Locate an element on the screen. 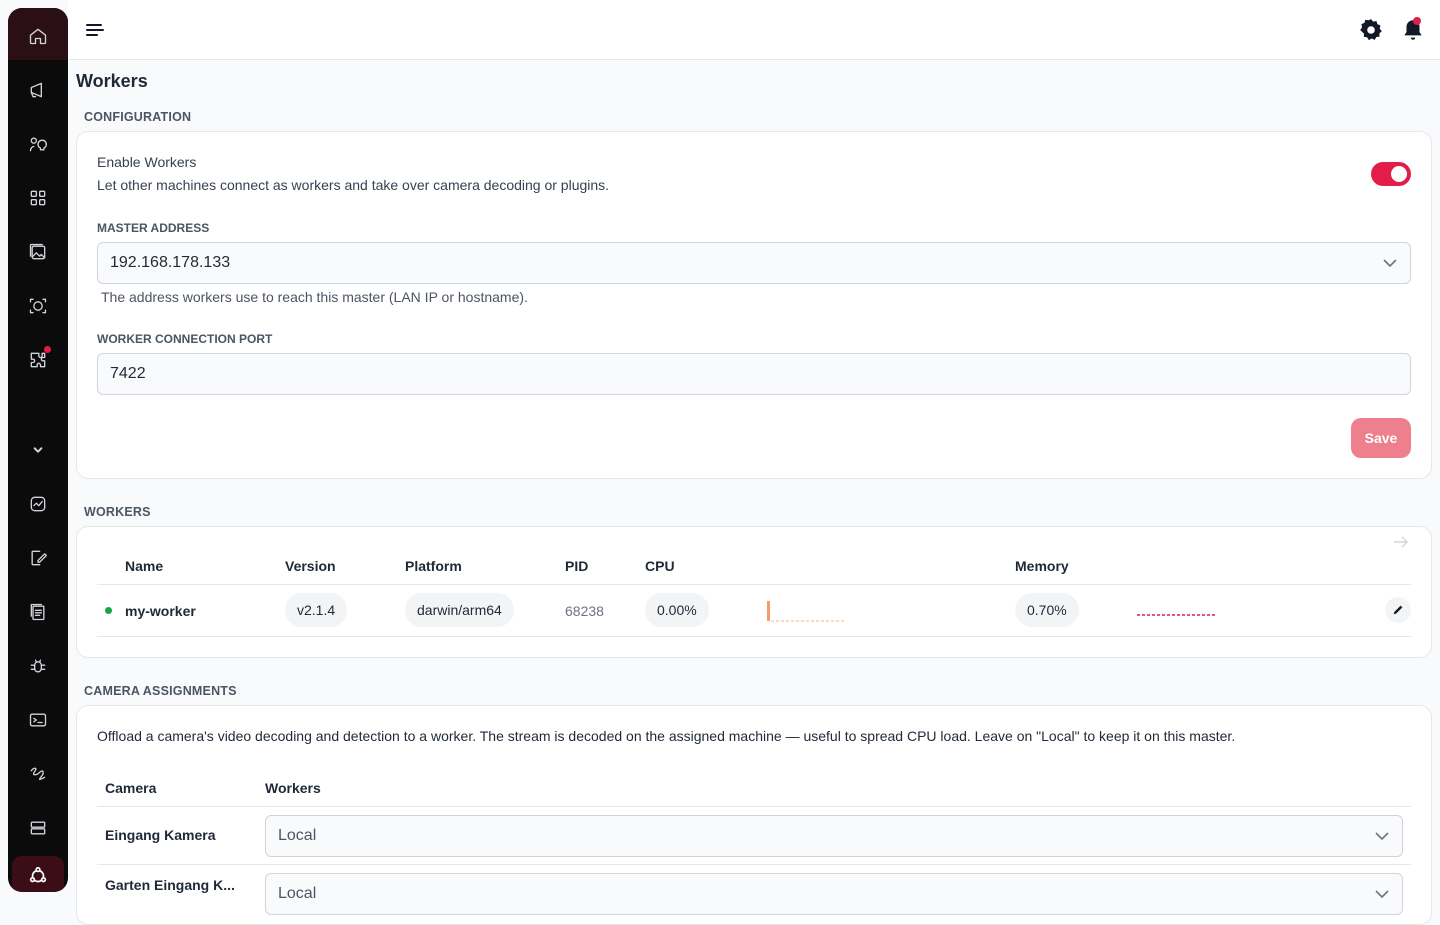  worker-port-value: 7422 is located at coordinates (128, 373).